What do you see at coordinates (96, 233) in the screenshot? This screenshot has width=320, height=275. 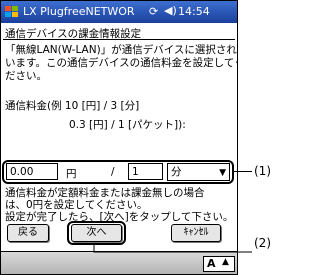 I see `next-button: 次へ` at bounding box center [96, 233].